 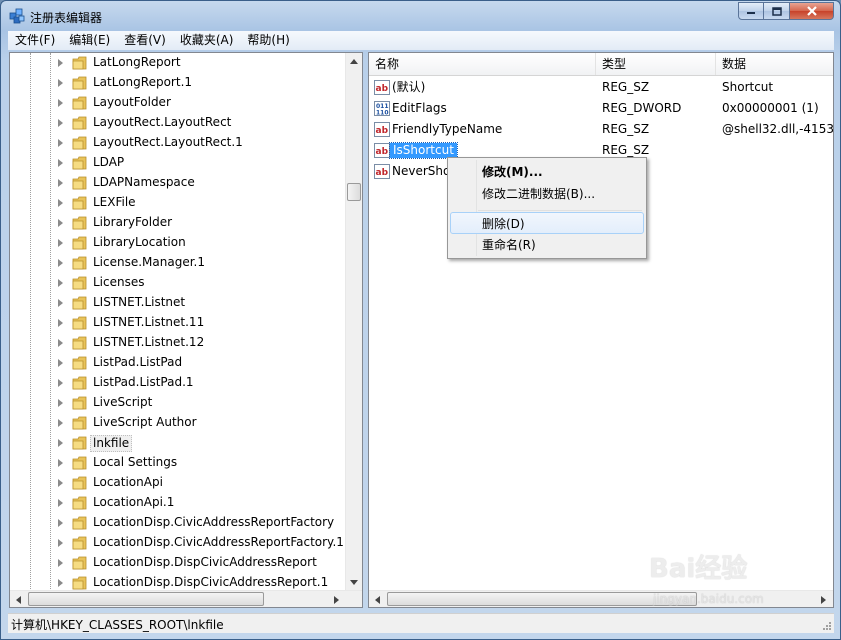 What do you see at coordinates (178, 283) in the screenshot?
I see `tree-item: Licenses` at bounding box center [178, 283].